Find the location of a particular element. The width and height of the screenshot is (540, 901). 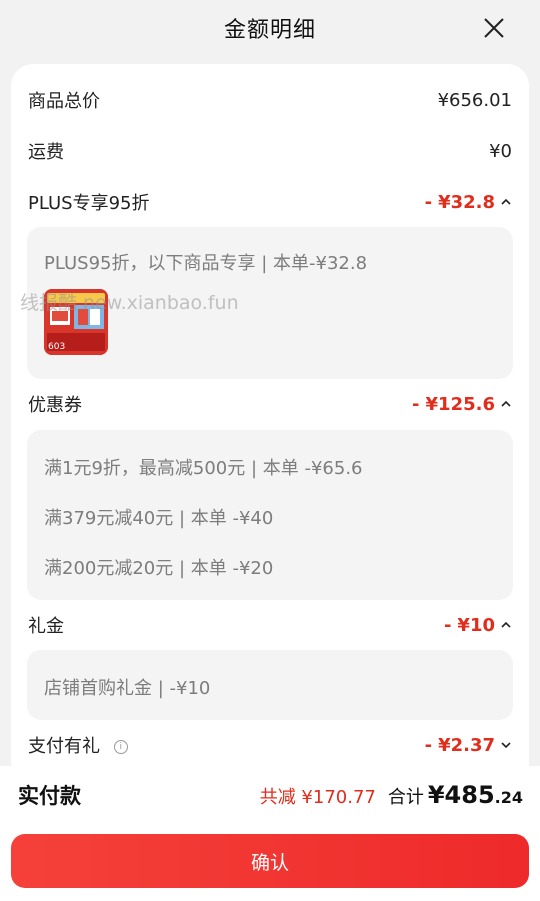

close-icon is located at coordinates (494, 28).